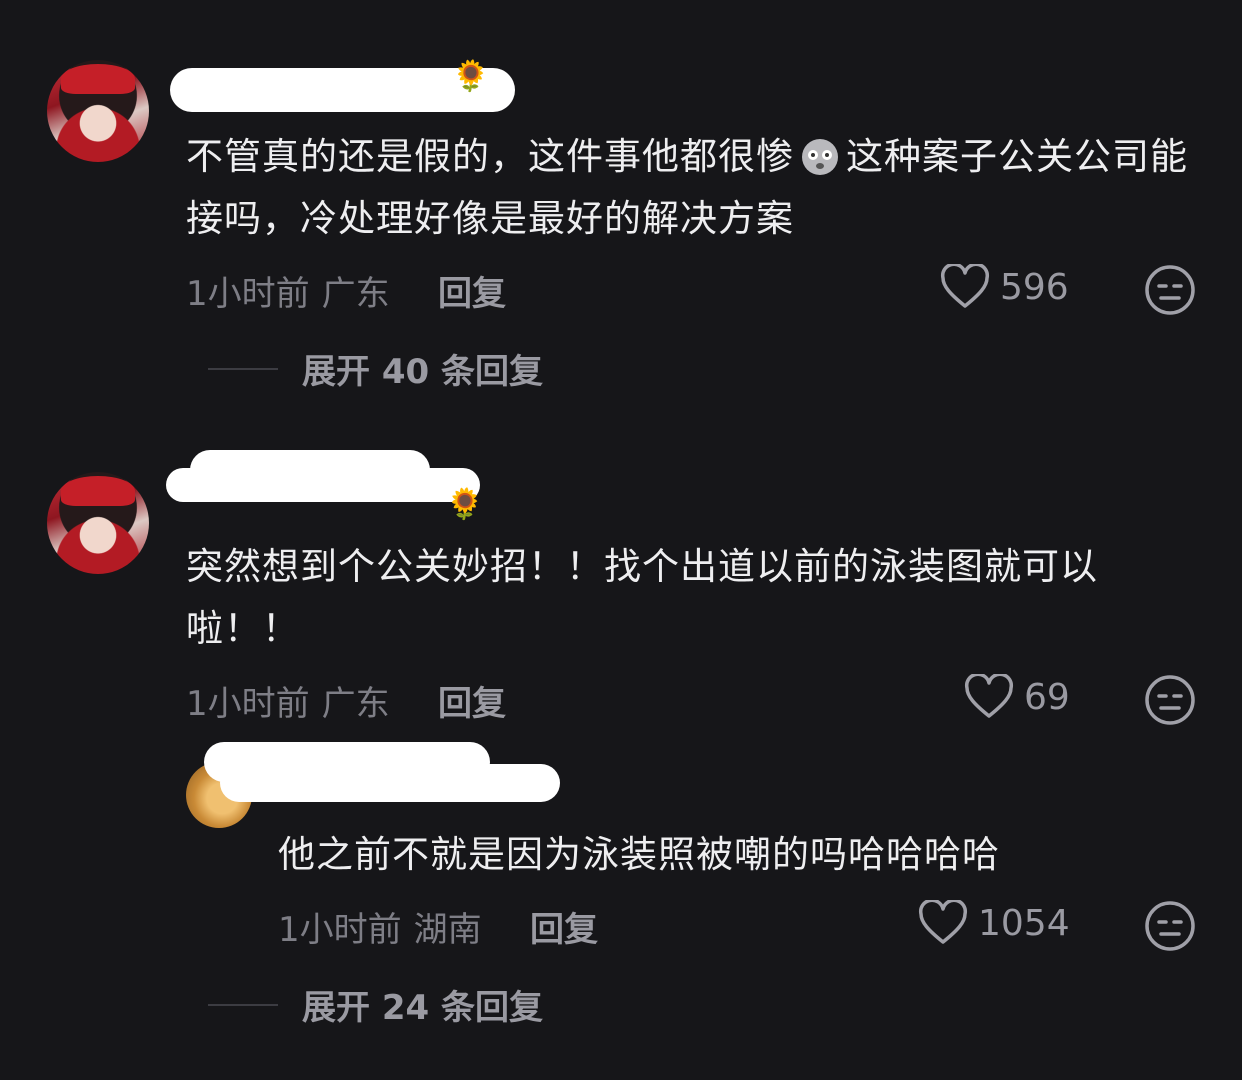 This screenshot has width=1242, height=1080. What do you see at coordinates (375, 368) in the screenshot?
I see `expand-replies-button: 展开 40 条回复` at bounding box center [375, 368].